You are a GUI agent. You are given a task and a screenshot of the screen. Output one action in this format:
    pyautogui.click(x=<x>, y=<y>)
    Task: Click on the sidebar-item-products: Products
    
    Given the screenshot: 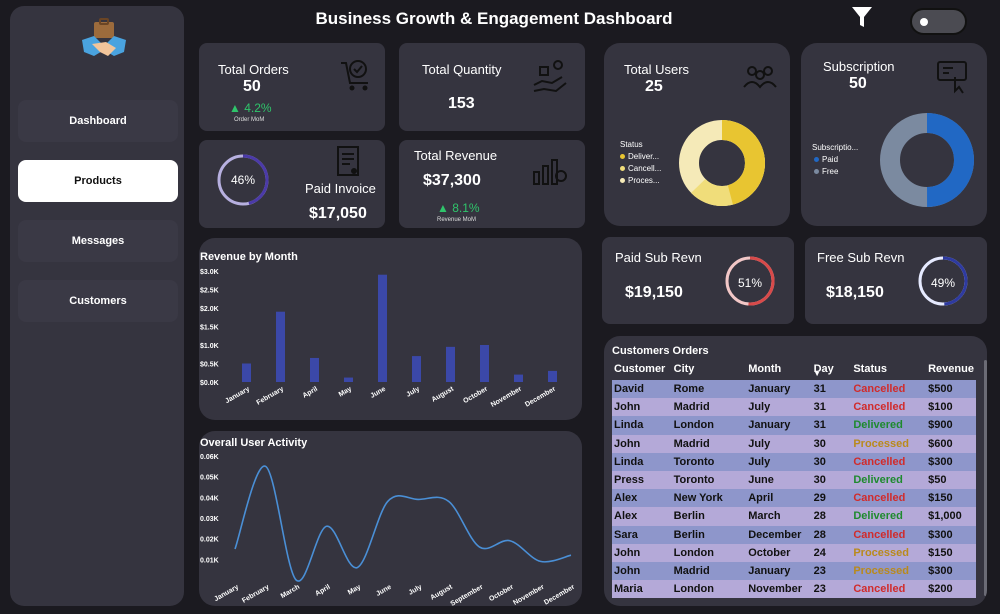 What is the action you would take?
    pyautogui.click(x=98, y=181)
    